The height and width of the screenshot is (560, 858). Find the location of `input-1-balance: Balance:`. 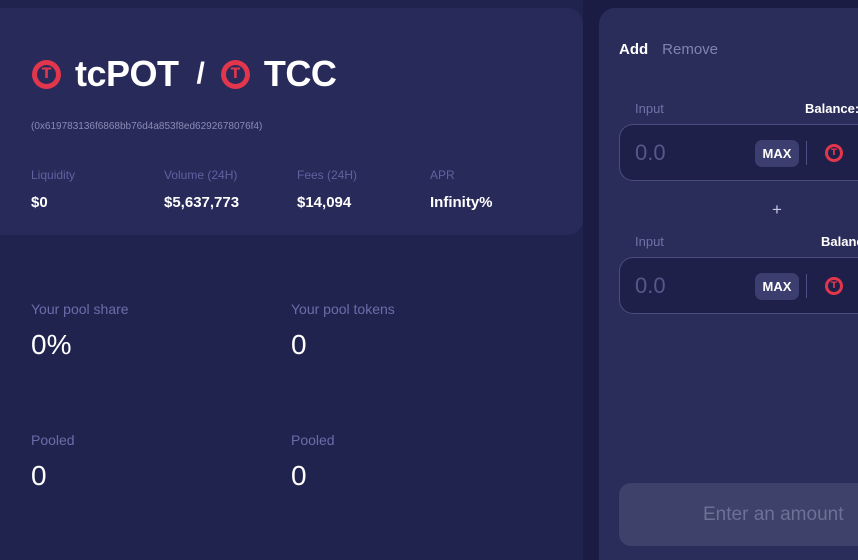

input-1-balance: Balance: is located at coordinates (831, 108).